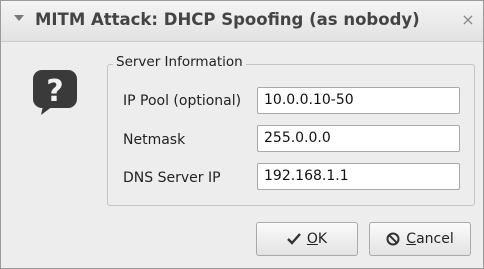 The image size is (484, 269). I want to click on dns-server-ip-label: DNS Server IP, so click(172, 178).